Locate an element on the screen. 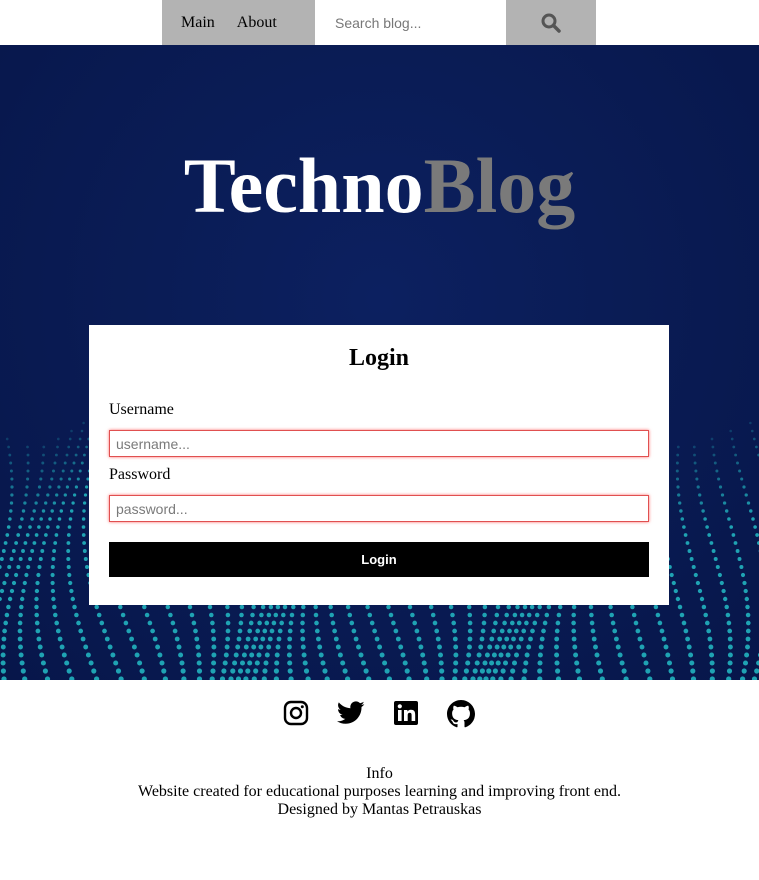  twitter-link is located at coordinates (350, 714).